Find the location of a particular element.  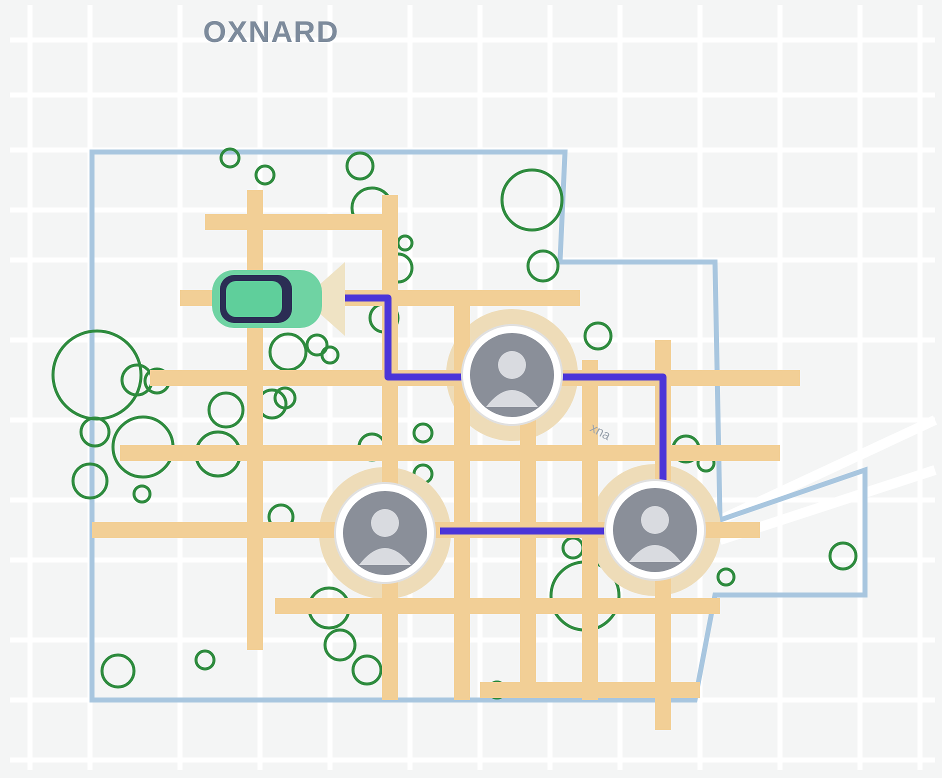

vehicle-icon is located at coordinates (278, 299).